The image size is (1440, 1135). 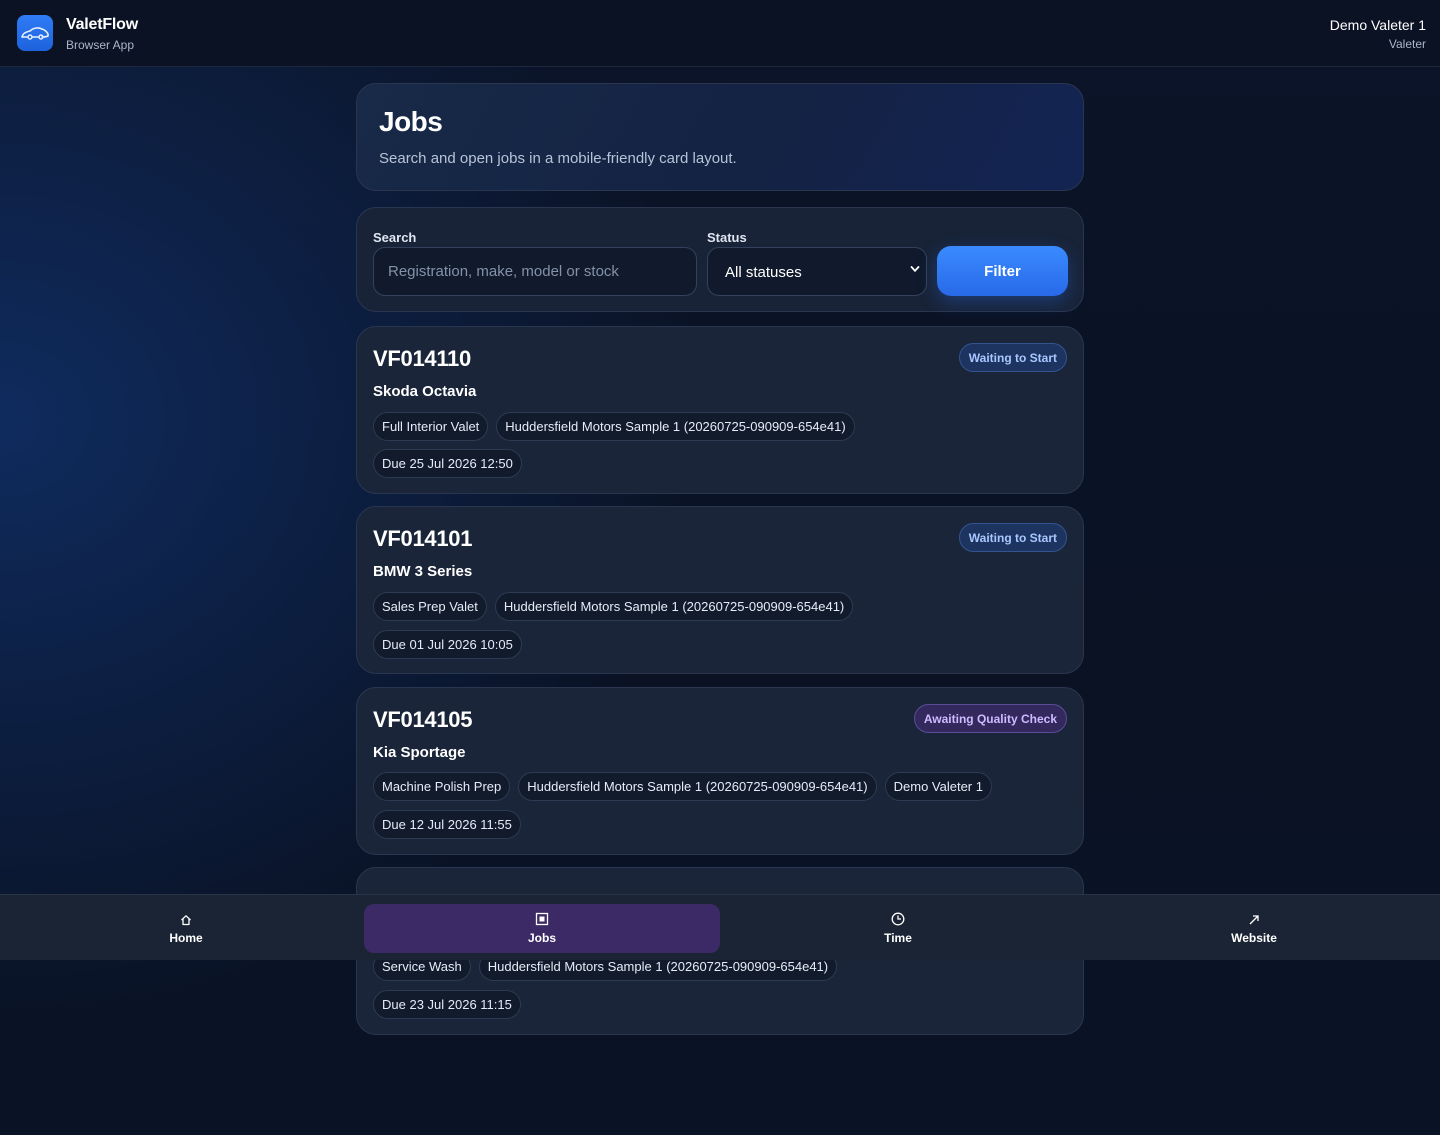 What do you see at coordinates (186, 937) in the screenshot?
I see `nav-label: Home` at bounding box center [186, 937].